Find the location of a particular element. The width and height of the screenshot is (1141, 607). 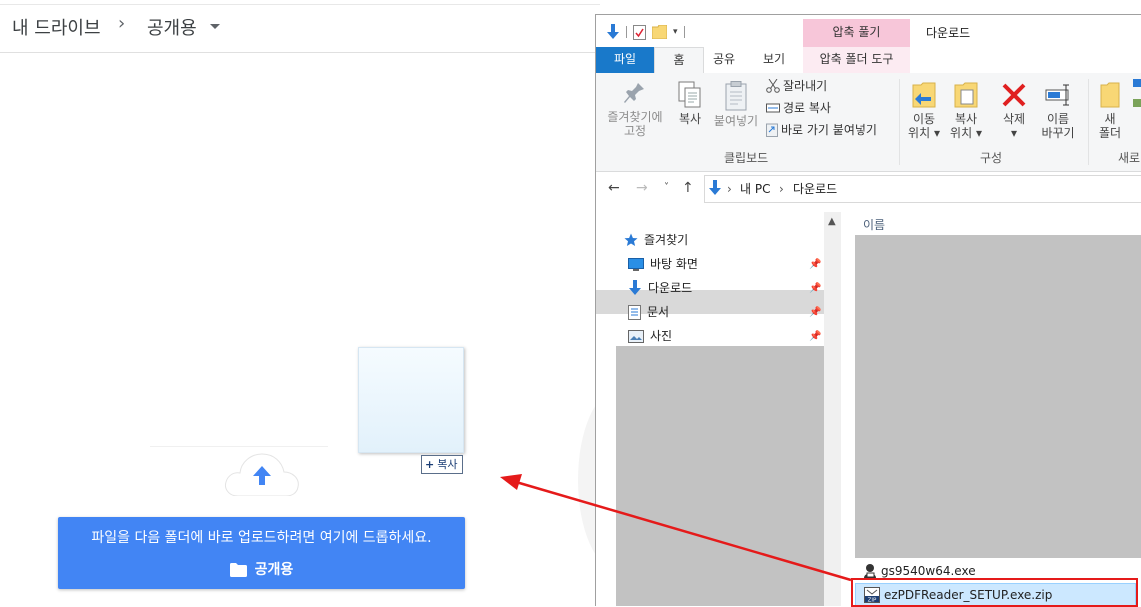

properties-icon is located at coordinates (639, 32).